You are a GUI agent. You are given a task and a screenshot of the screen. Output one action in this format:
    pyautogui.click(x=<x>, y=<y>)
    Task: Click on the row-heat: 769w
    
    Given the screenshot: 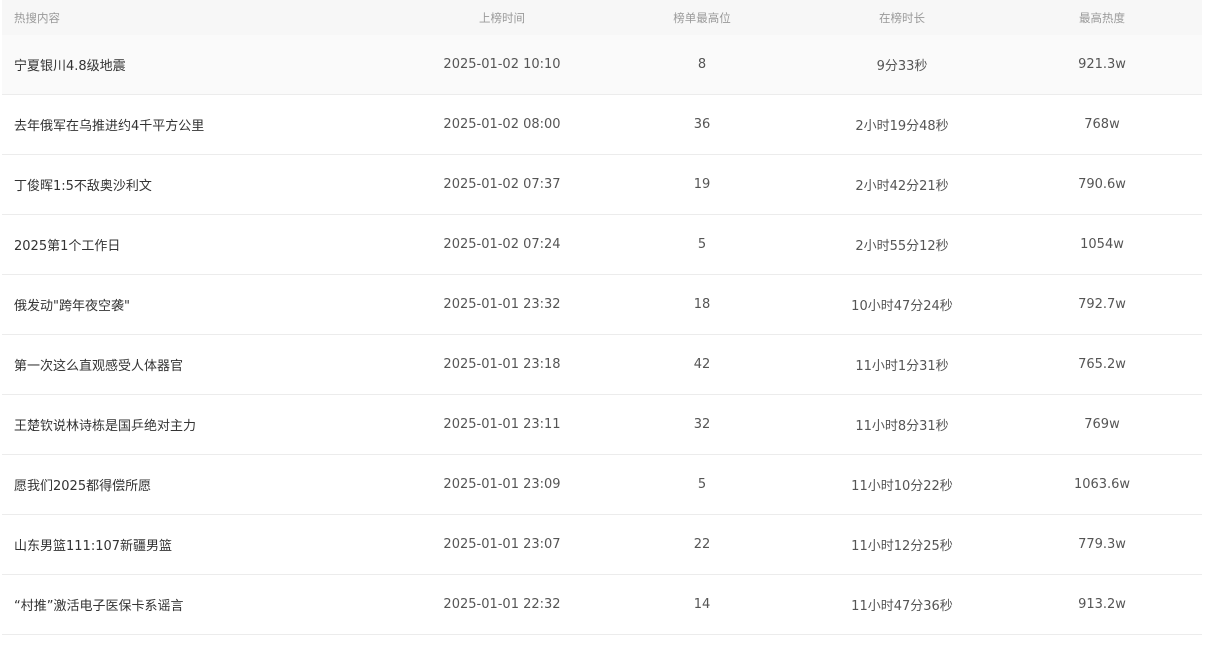 What is the action you would take?
    pyautogui.click(x=1102, y=424)
    